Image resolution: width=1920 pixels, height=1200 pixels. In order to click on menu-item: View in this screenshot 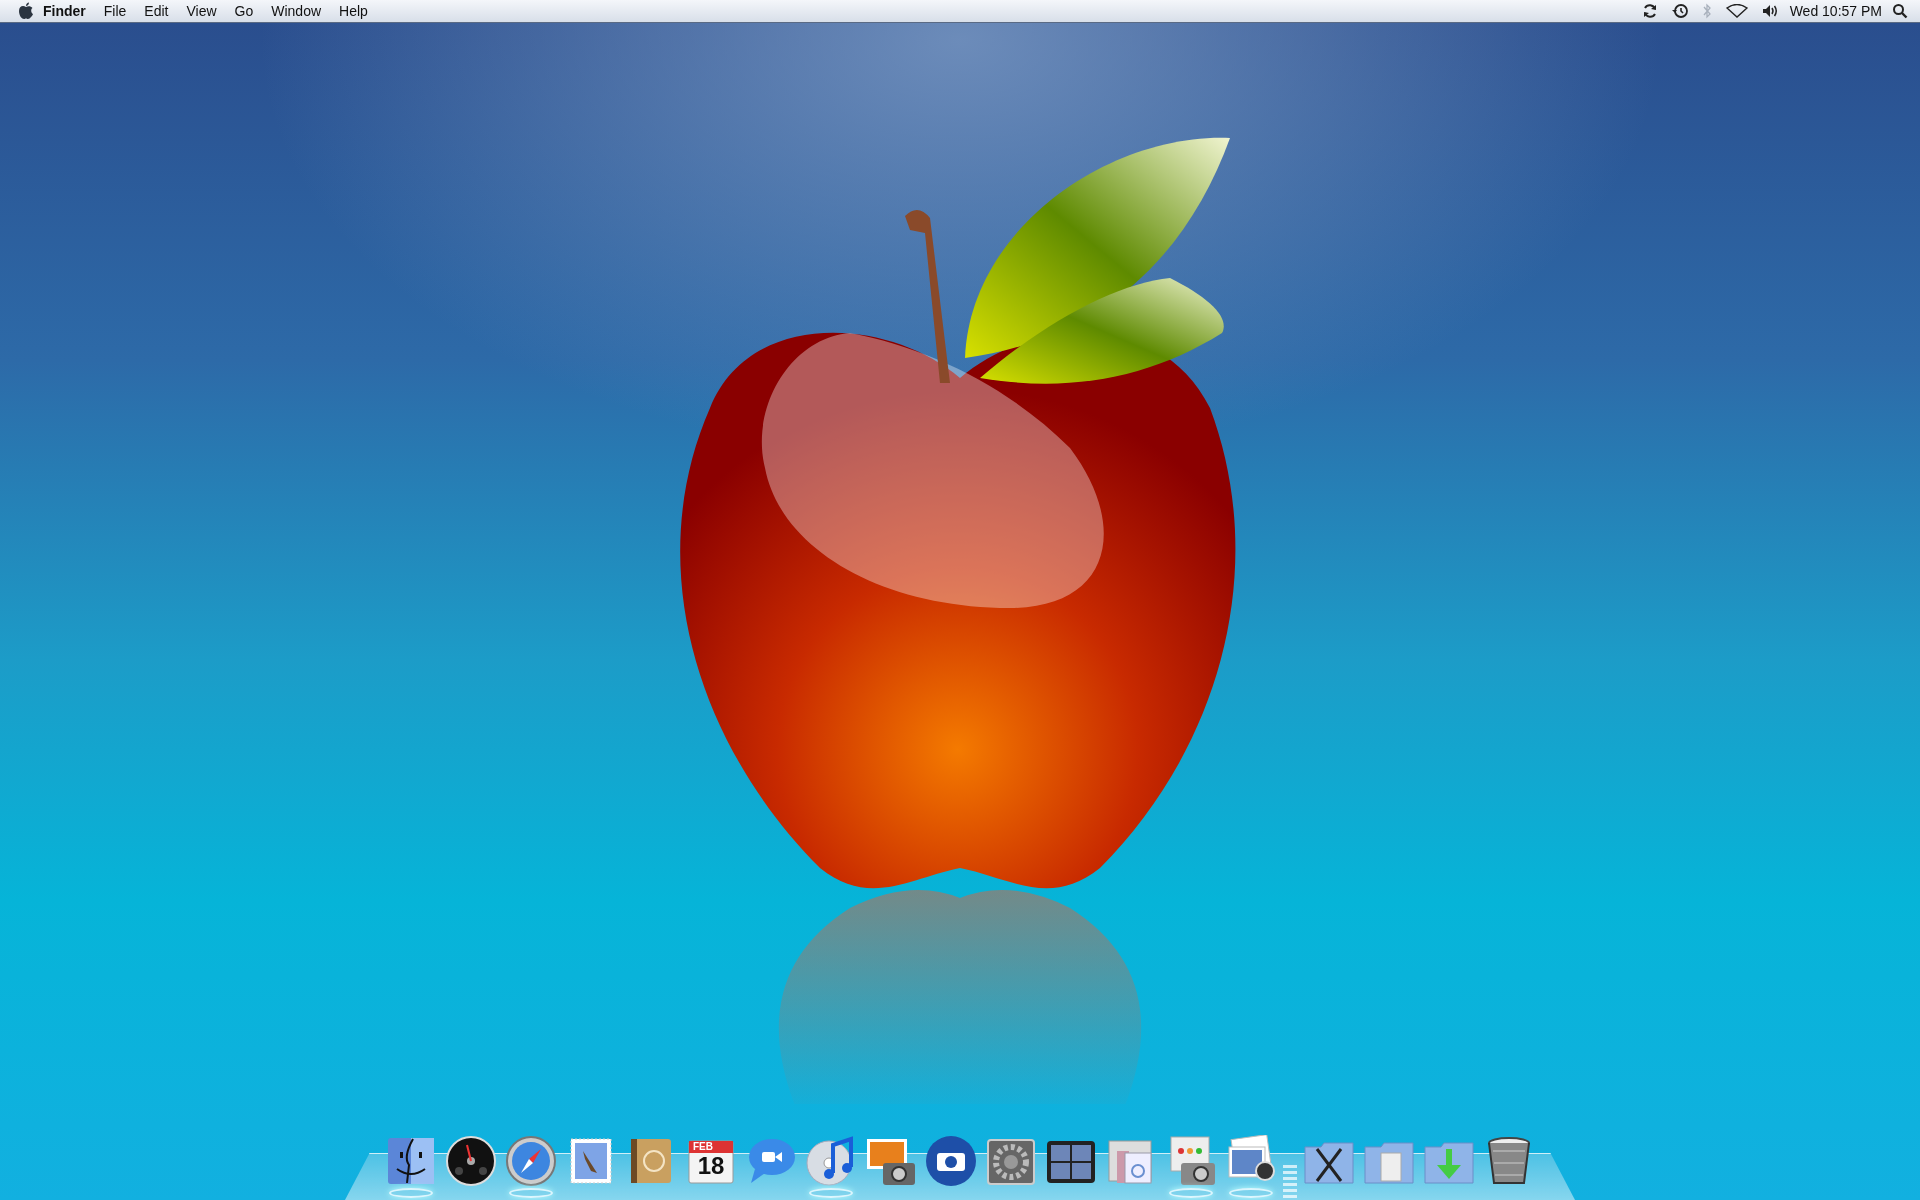, I will do `click(201, 11)`.